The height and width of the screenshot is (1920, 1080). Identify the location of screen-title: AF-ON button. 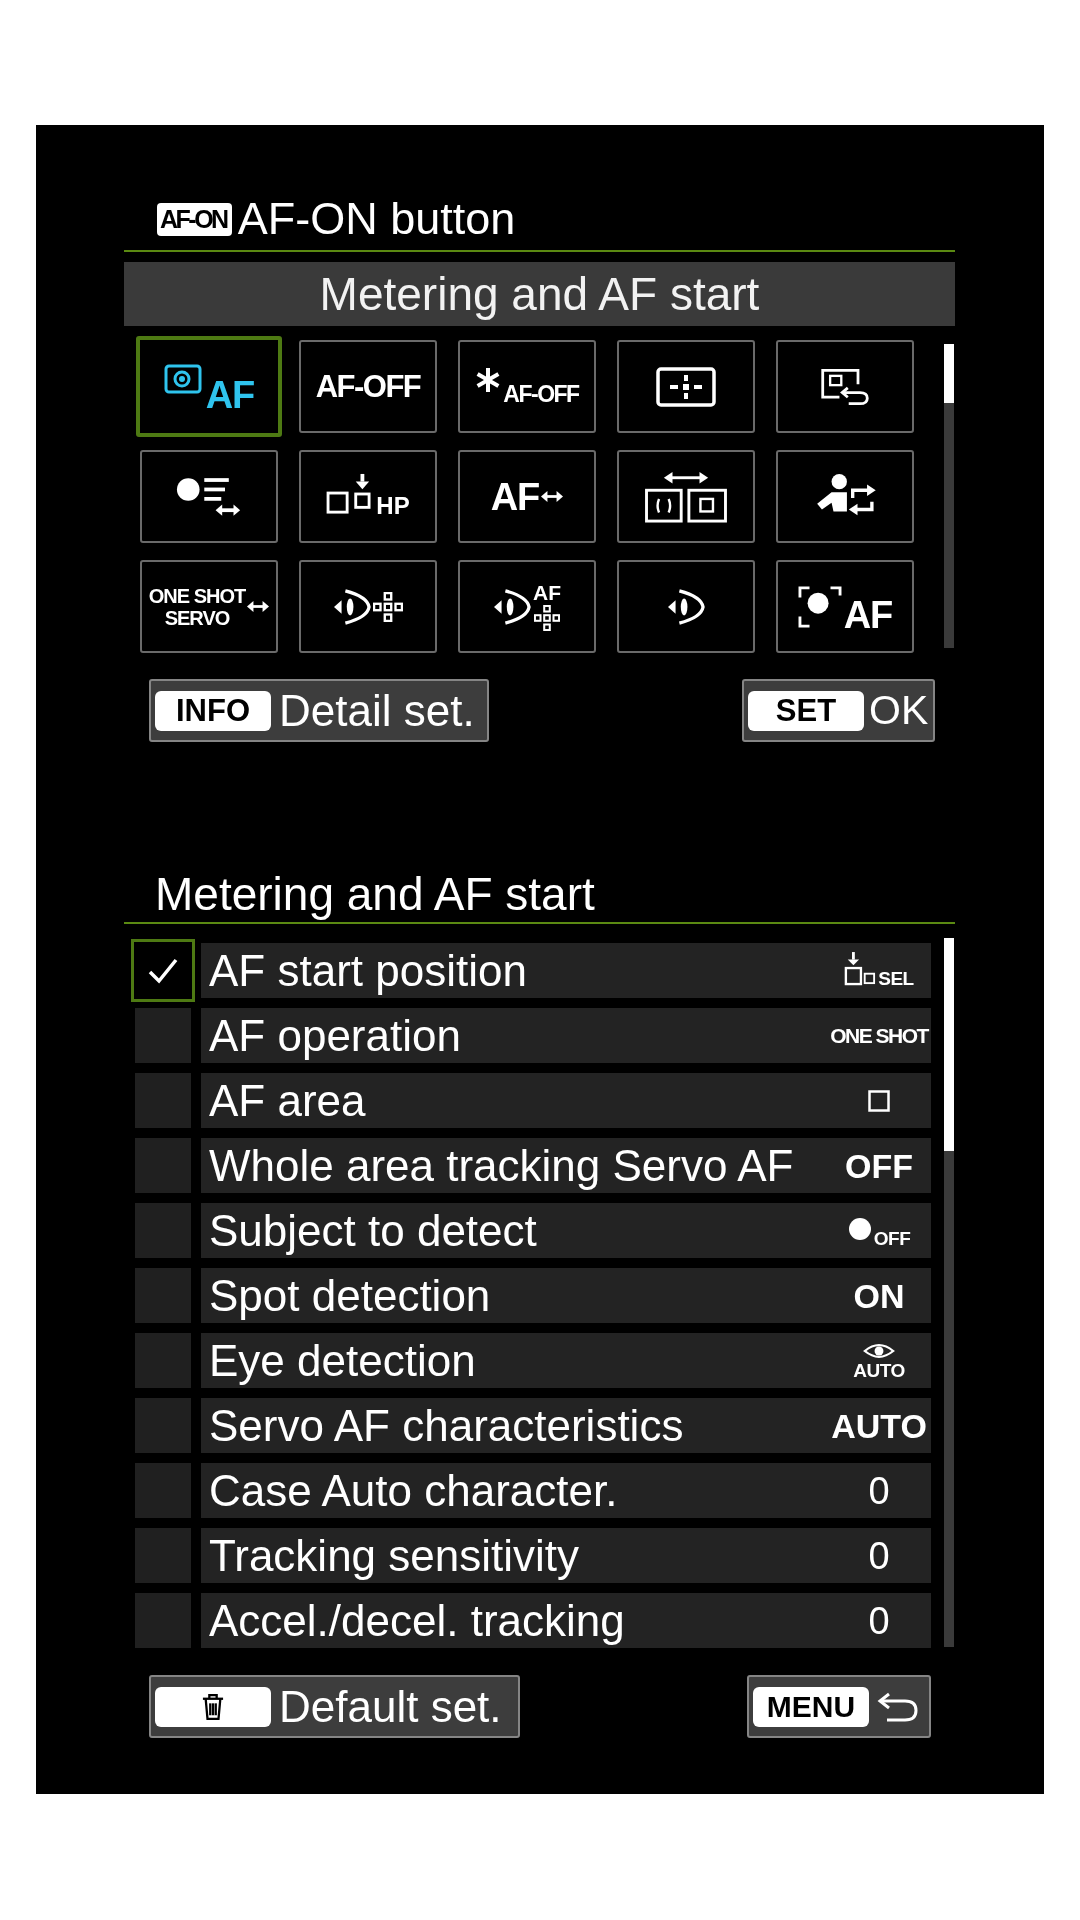
(376, 219).